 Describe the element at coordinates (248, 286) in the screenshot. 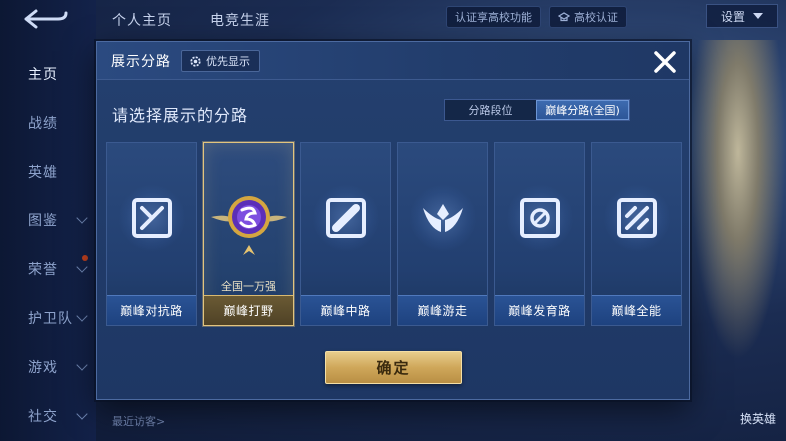

I see `rank-text: 全国一万强` at that location.